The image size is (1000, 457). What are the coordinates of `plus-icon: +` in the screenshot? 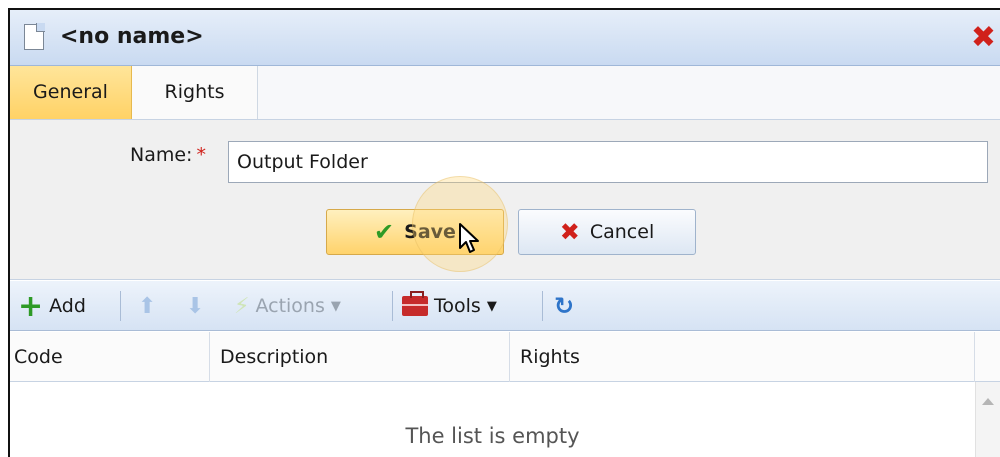 It's located at (31, 306).